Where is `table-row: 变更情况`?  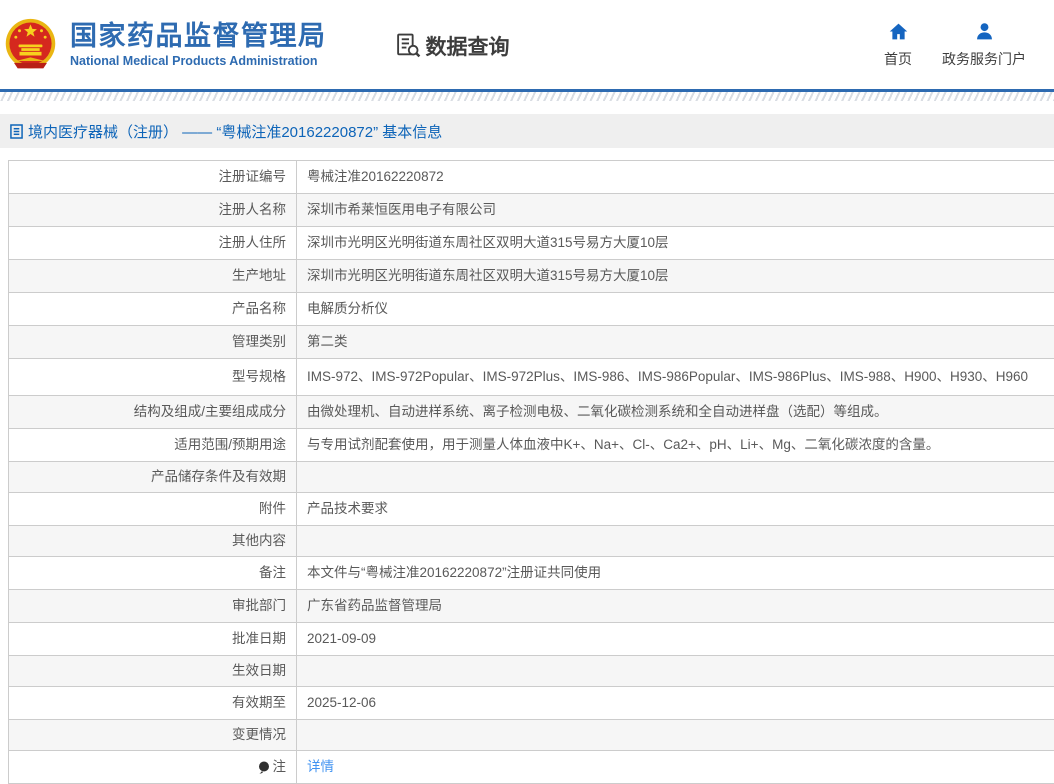
table-row: 变更情况 is located at coordinates (531, 735).